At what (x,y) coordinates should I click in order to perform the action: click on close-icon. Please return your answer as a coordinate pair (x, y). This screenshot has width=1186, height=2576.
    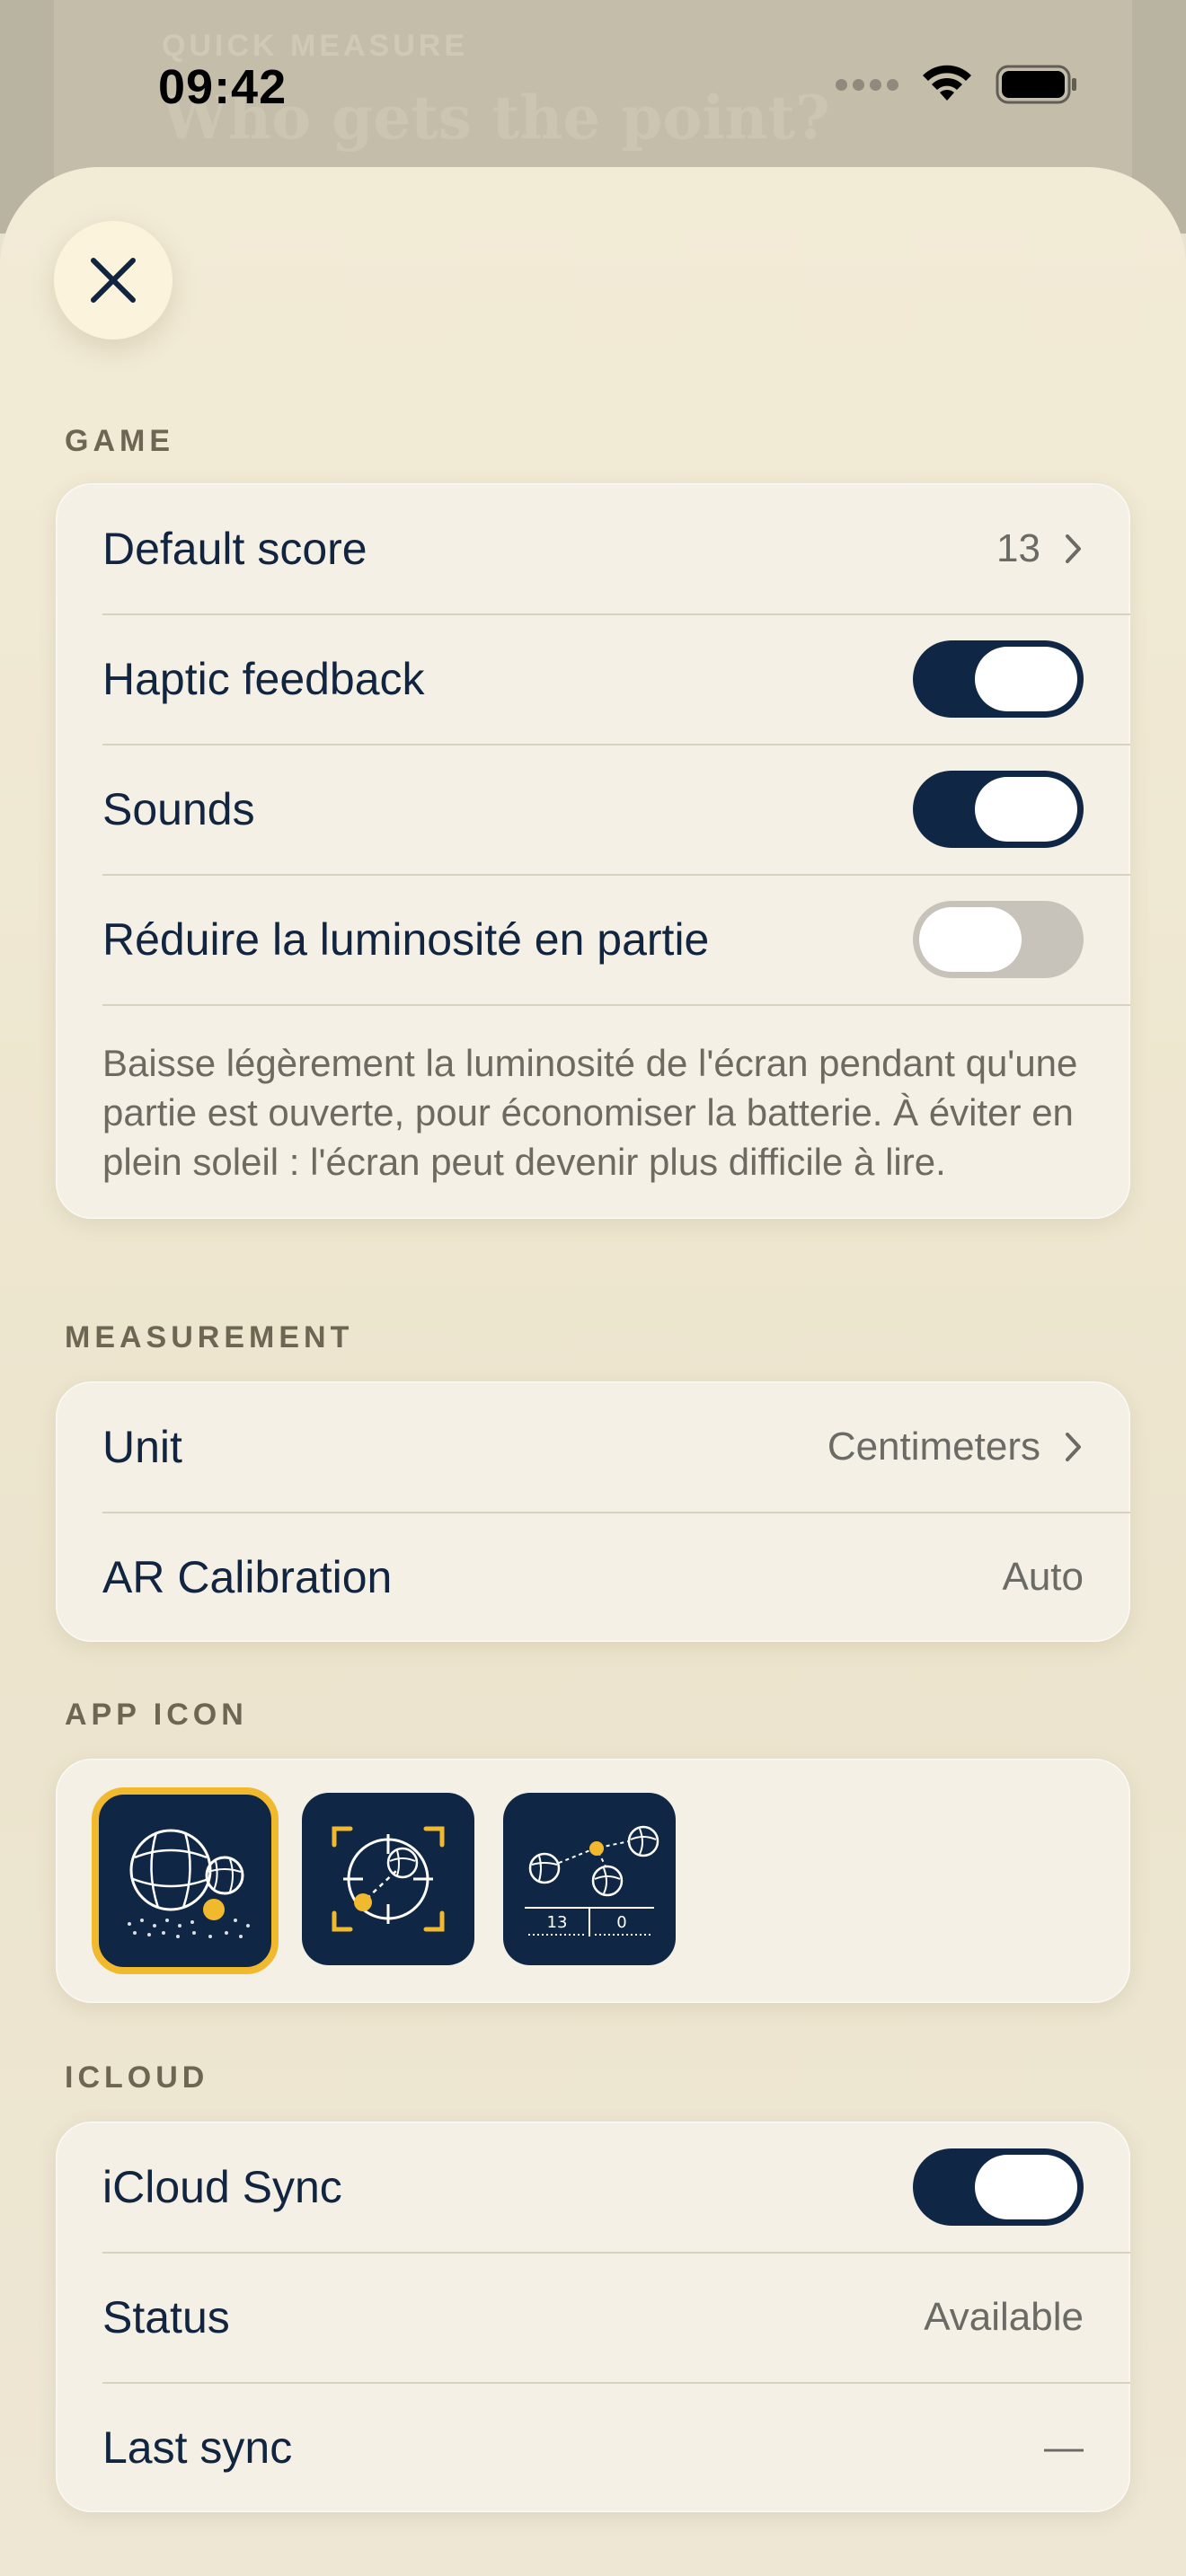
    Looking at the image, I should click on (113, 280).